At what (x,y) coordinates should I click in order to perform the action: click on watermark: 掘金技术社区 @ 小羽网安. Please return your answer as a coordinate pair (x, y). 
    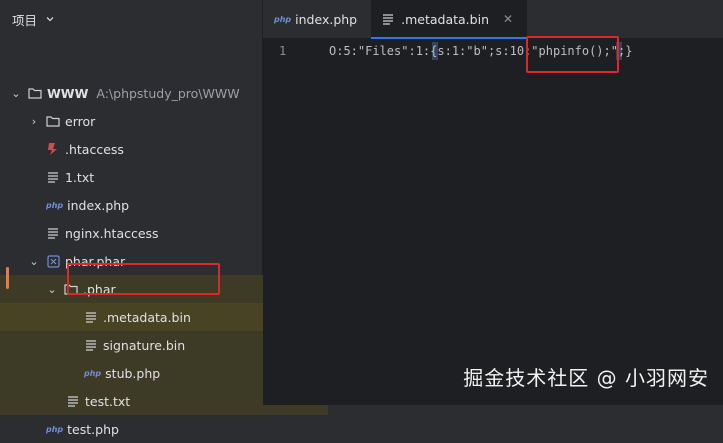
    Looking at the image, I should click on (586, 378).